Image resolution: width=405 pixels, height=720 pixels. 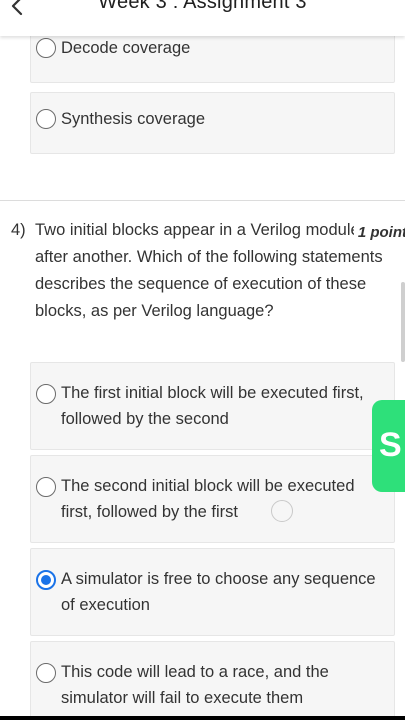 I want to click on question-divider, so click(x=202, y=200).